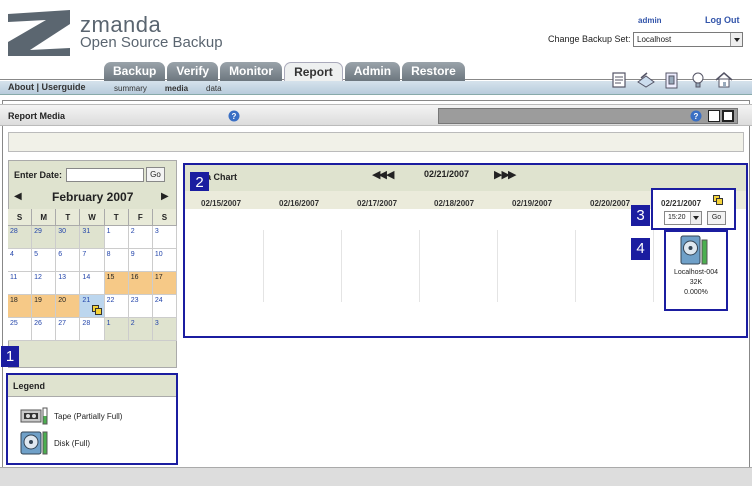 Image resolution: width=752 pixels, height=486 pixels. What do you see at coordinates (251, 71) in the screenshot?
I see `tab-monitor: Monitor` at bounding box center [251, 71].